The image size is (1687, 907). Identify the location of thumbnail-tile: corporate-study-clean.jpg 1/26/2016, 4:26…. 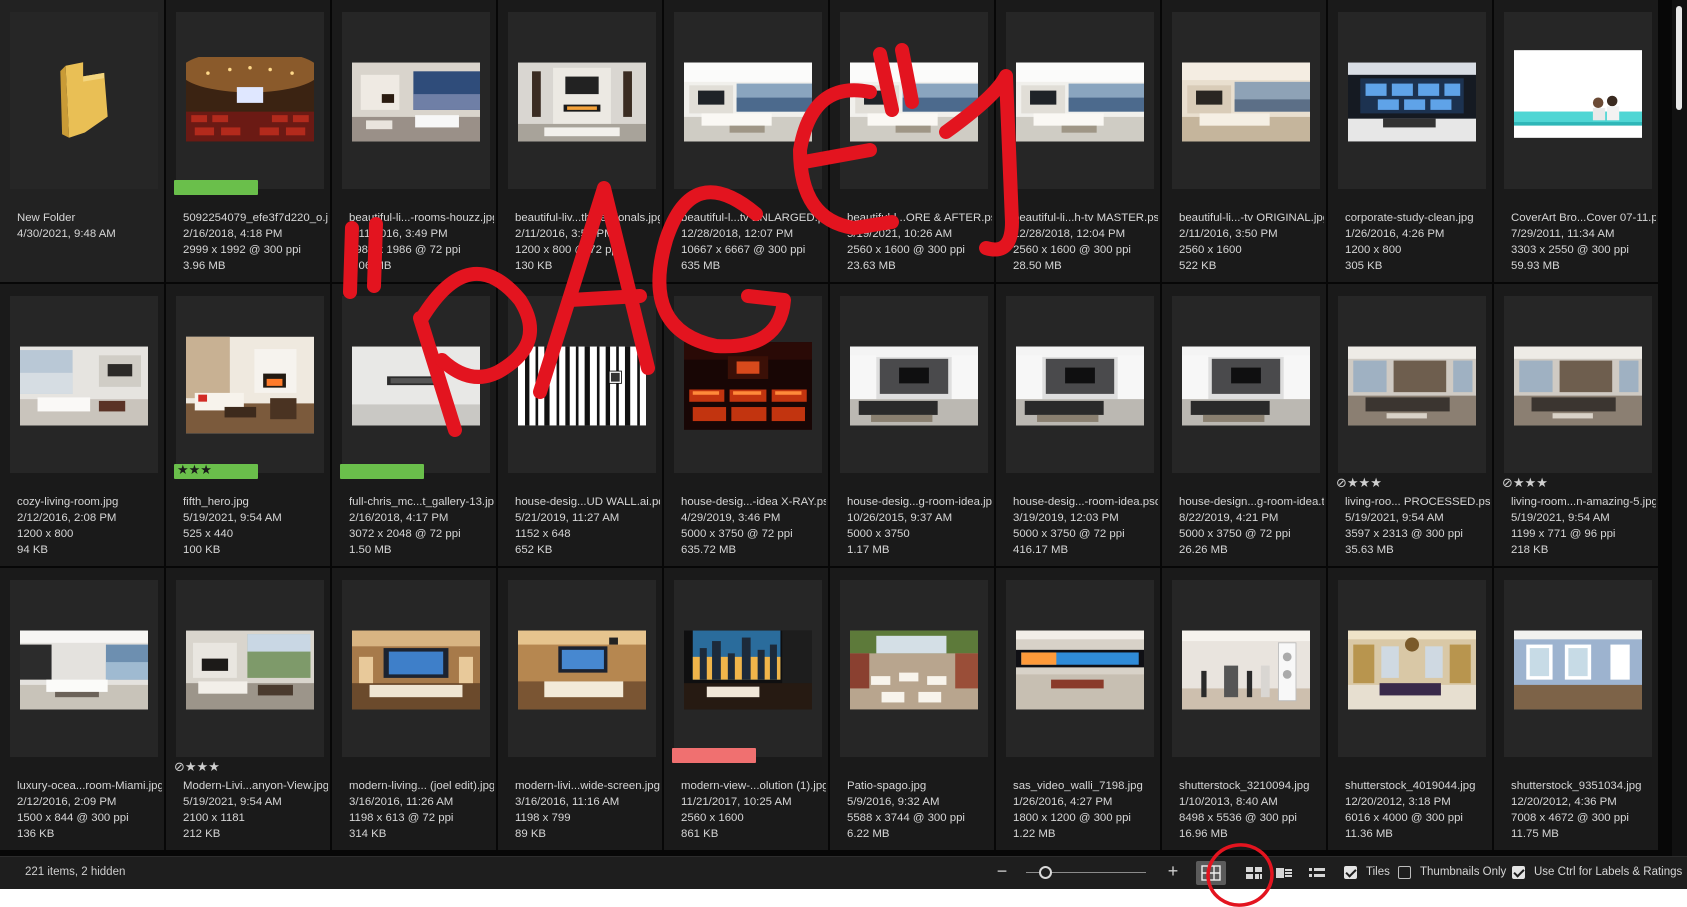
(1411, 142).